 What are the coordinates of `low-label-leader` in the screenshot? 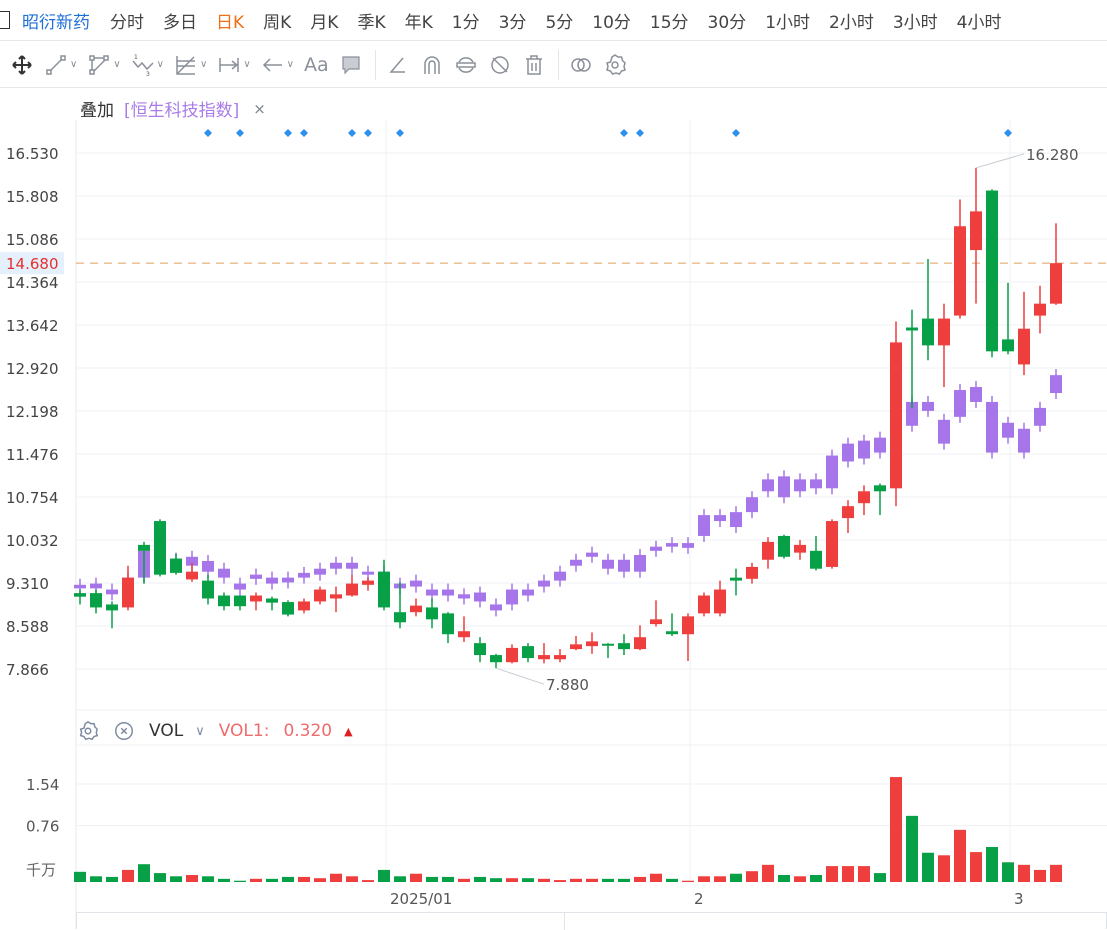 It's located at (520, 676).